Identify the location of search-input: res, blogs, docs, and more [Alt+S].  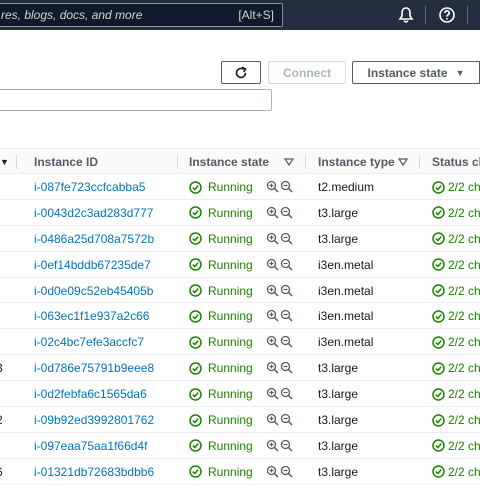
(141, 15).